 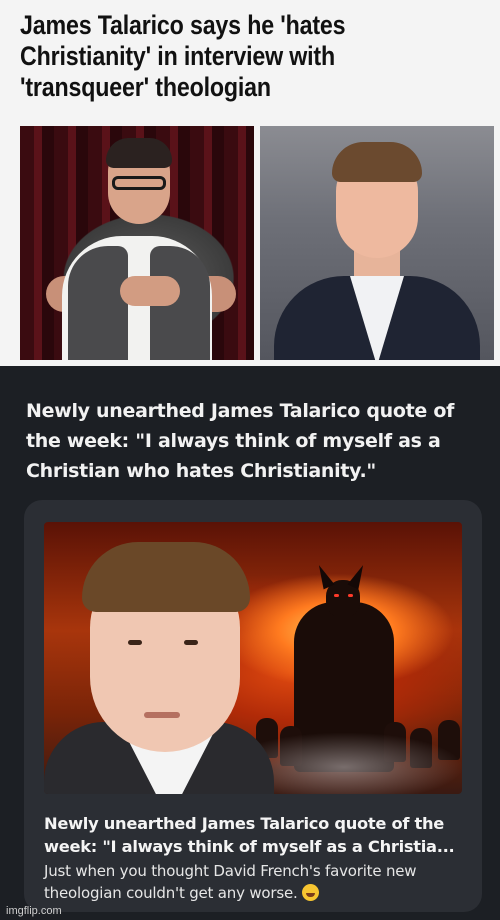 I want to click on speaker-hair, so click(x=139, y=153).